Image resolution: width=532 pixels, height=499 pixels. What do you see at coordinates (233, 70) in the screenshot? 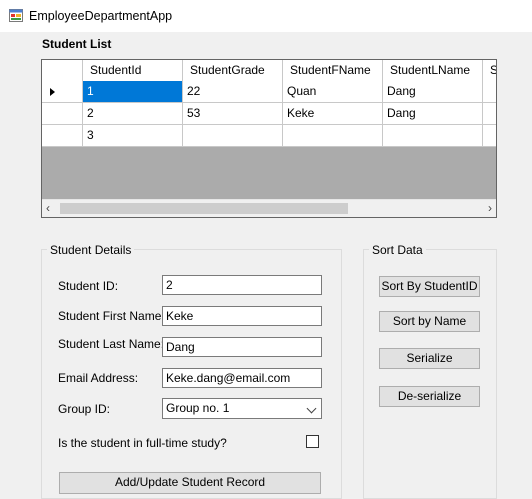
I see `column-header-studentgrade: StudentGrade` at bounding box center [233, 70].